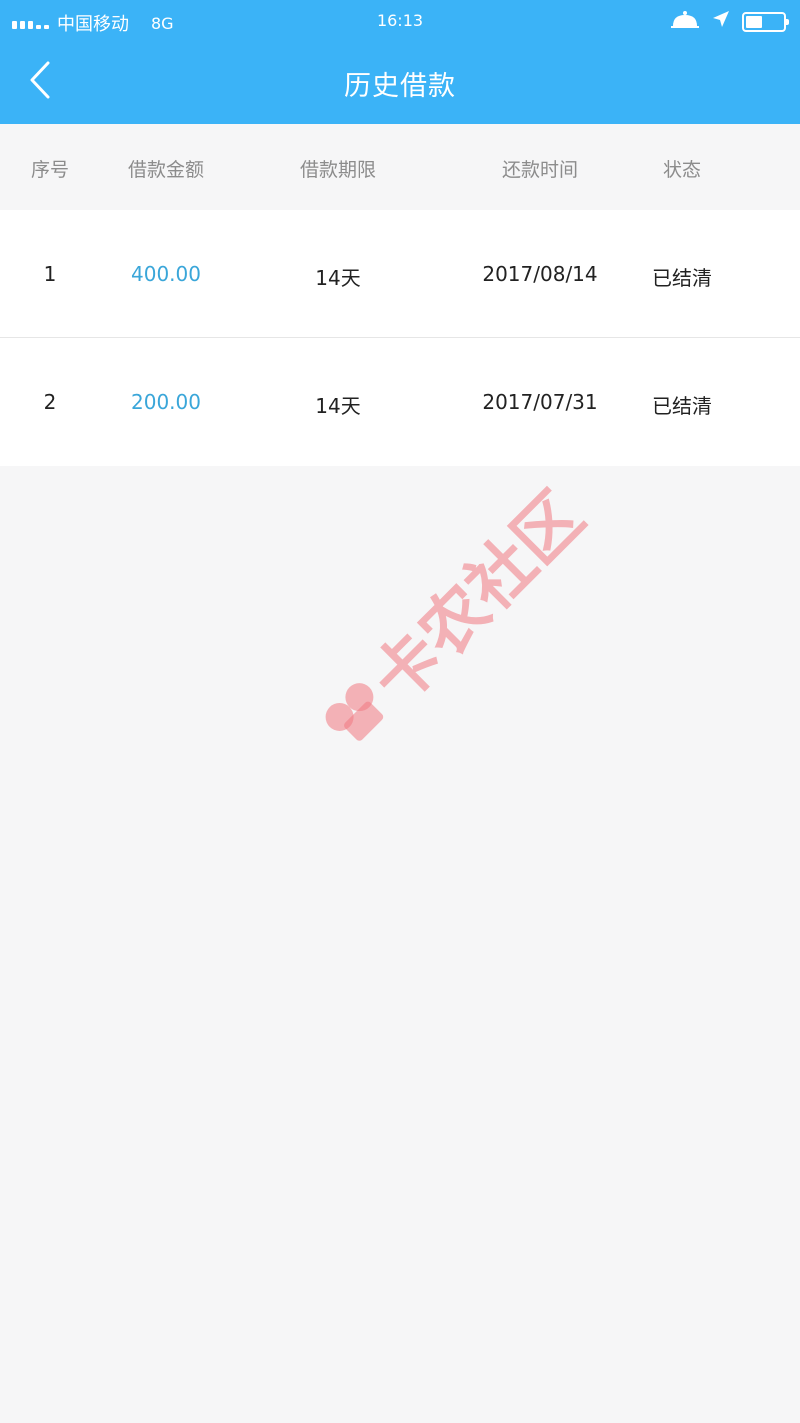 This screenshot has height=1423, width=800. I want to click on page-title: 历史借款, so click(400, 86).